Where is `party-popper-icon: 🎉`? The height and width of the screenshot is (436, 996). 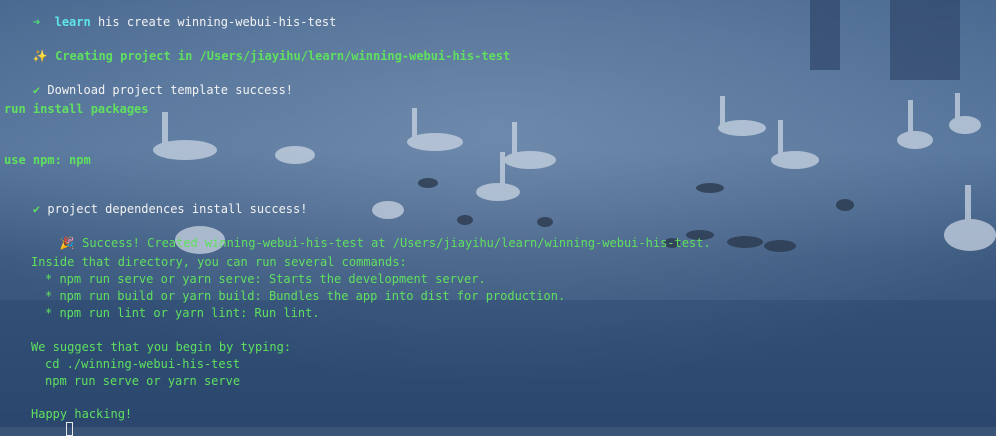
party-popper-icon: 🎉 is located at coordinates (67, 243).